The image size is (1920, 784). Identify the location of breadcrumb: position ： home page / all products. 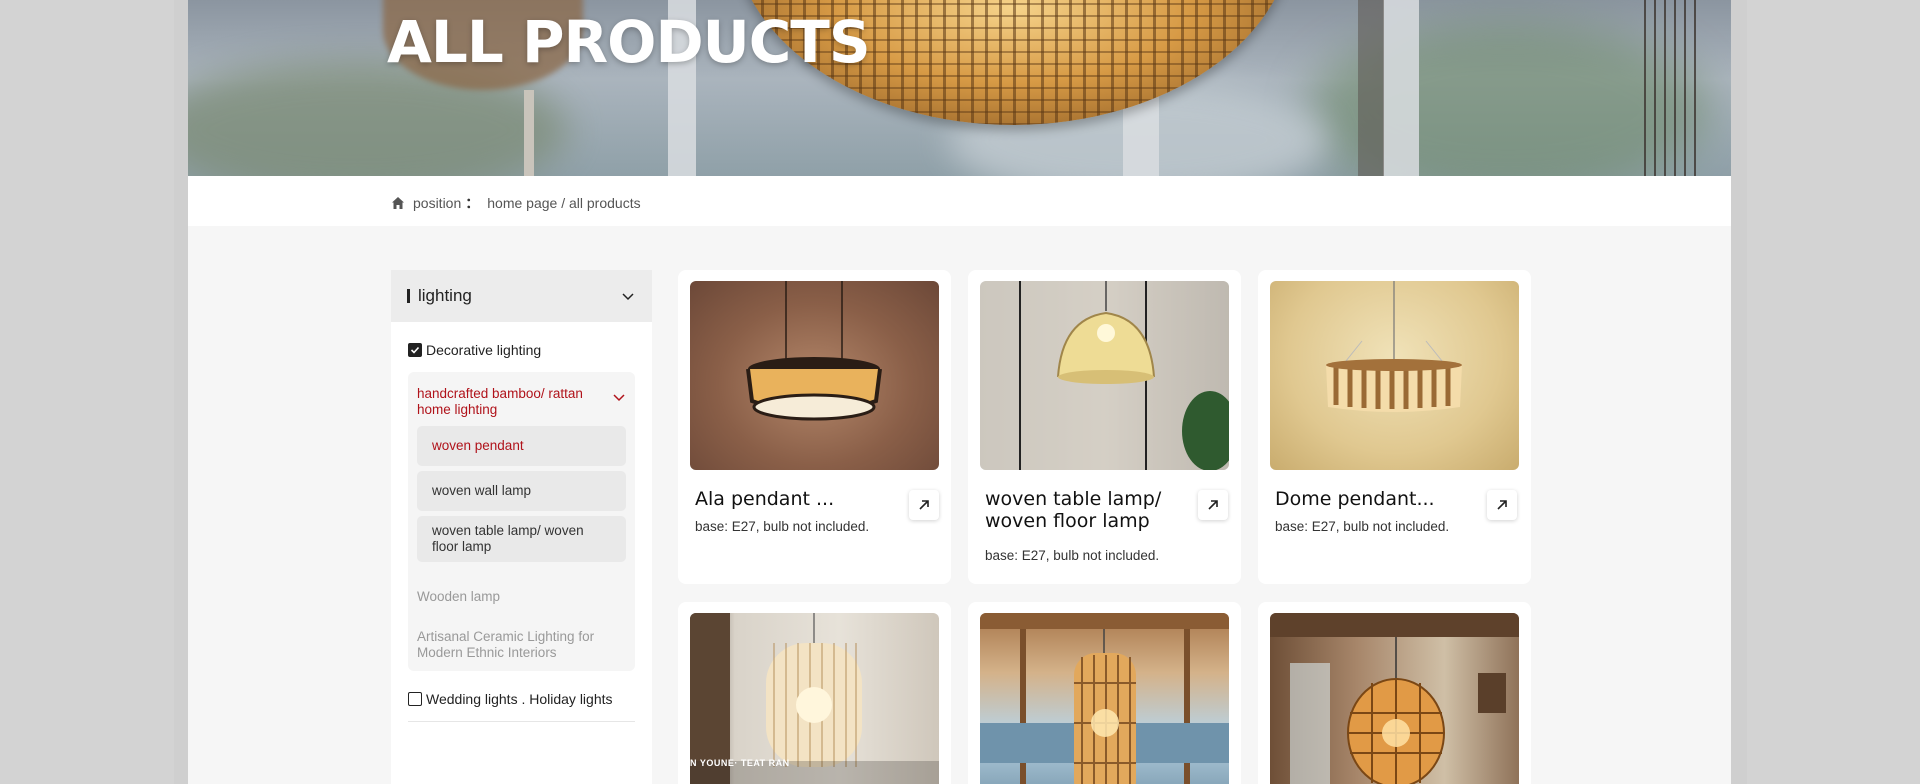
(516, 203).